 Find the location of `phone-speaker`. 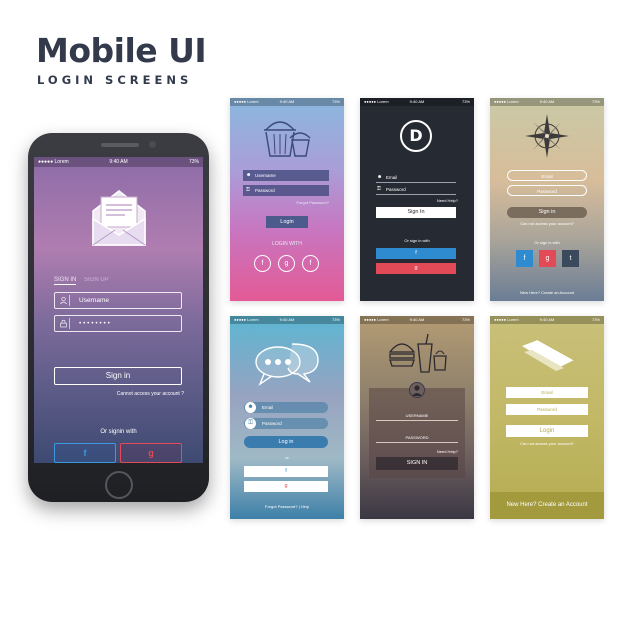

phone-speaker is located at coordinates (120, 145).